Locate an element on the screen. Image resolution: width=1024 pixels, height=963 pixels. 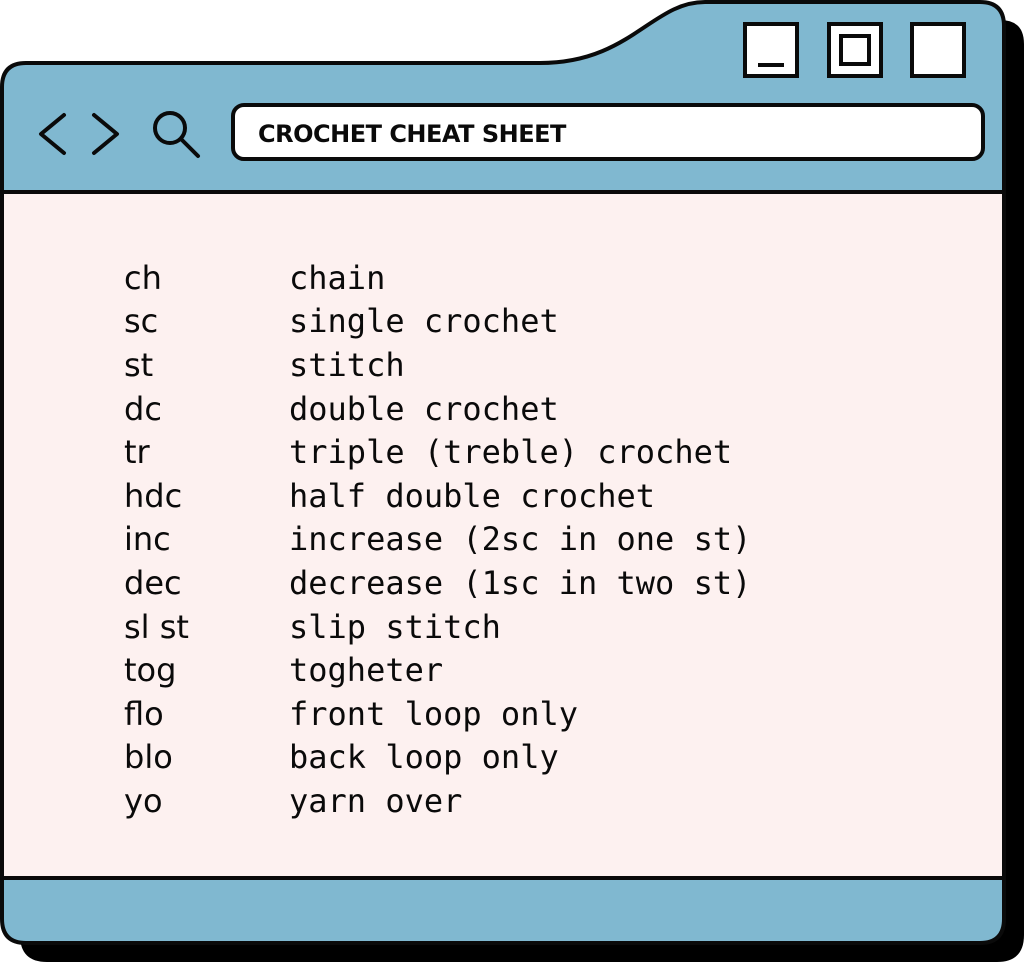
list-item: ch chain is located at coordinates (437, 278).